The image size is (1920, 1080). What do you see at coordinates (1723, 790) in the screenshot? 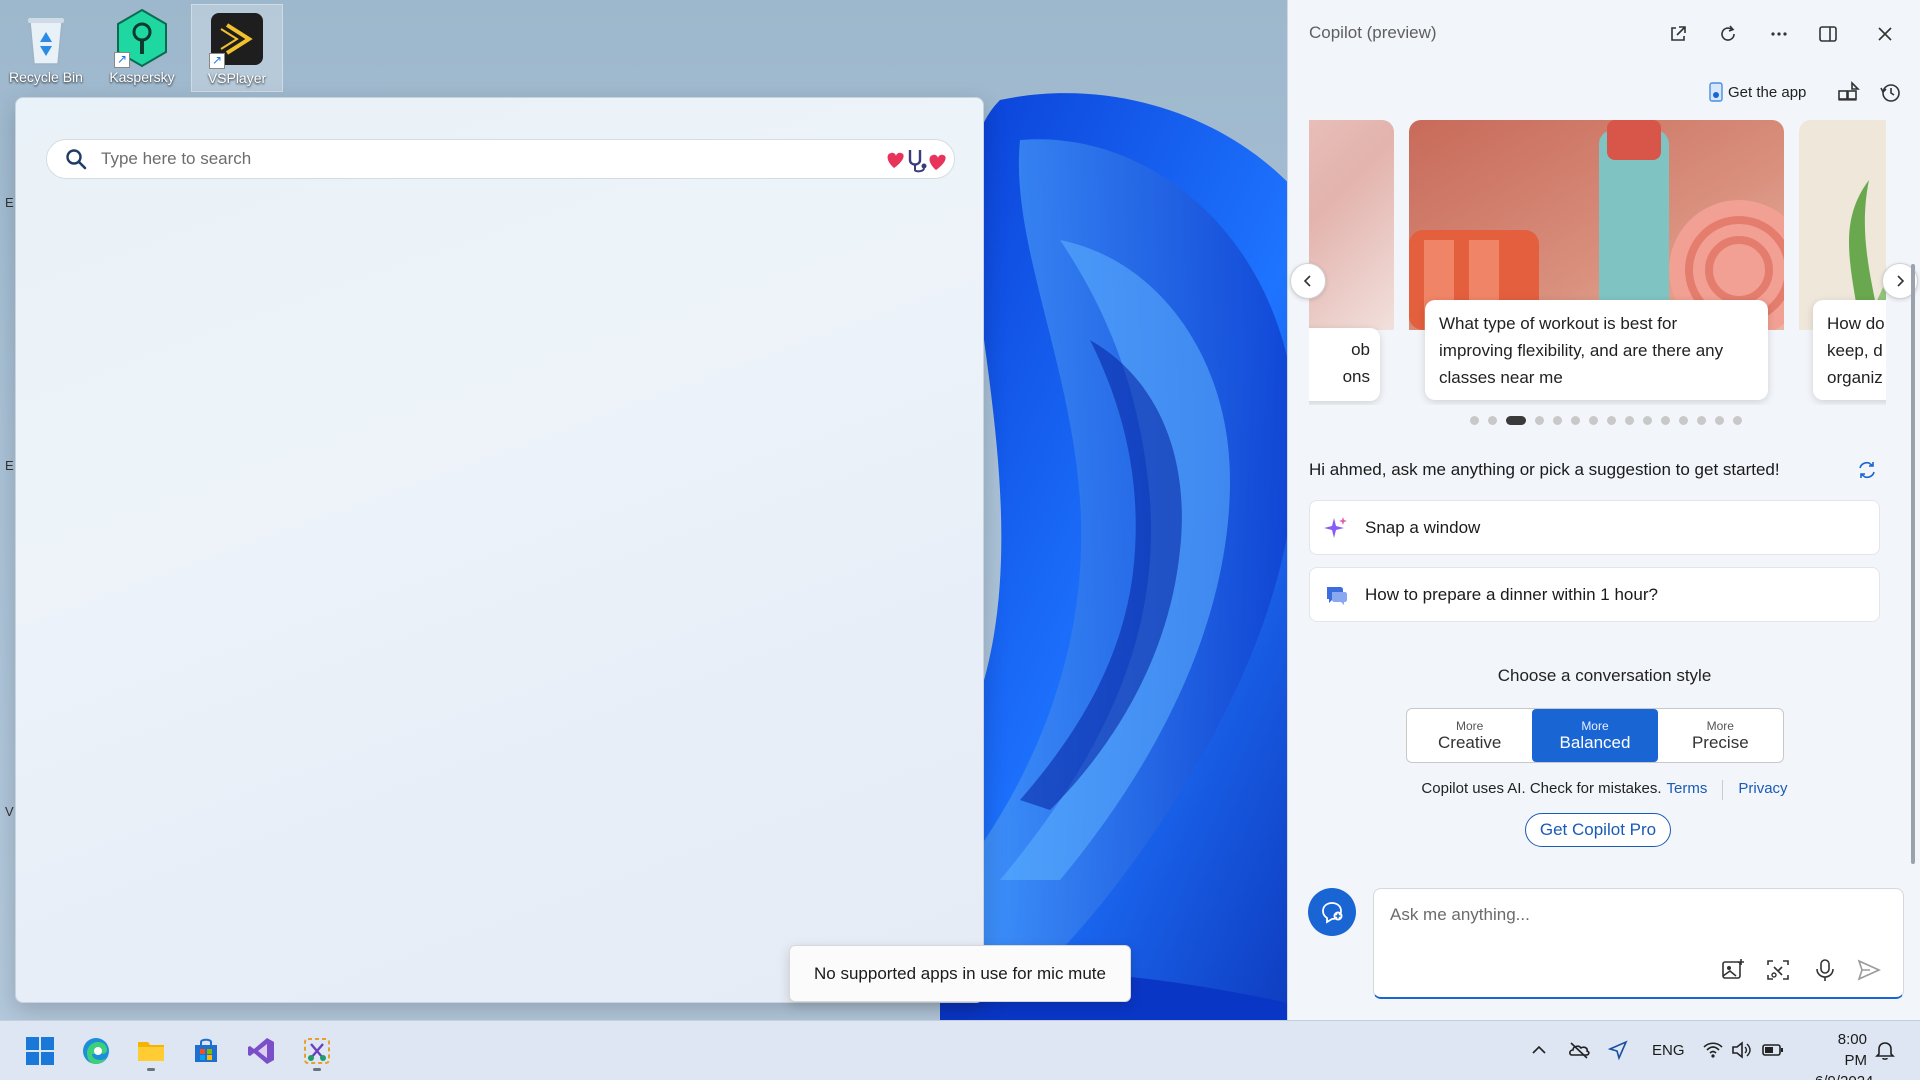
I see `divider` at bounding box center [1723, 790].